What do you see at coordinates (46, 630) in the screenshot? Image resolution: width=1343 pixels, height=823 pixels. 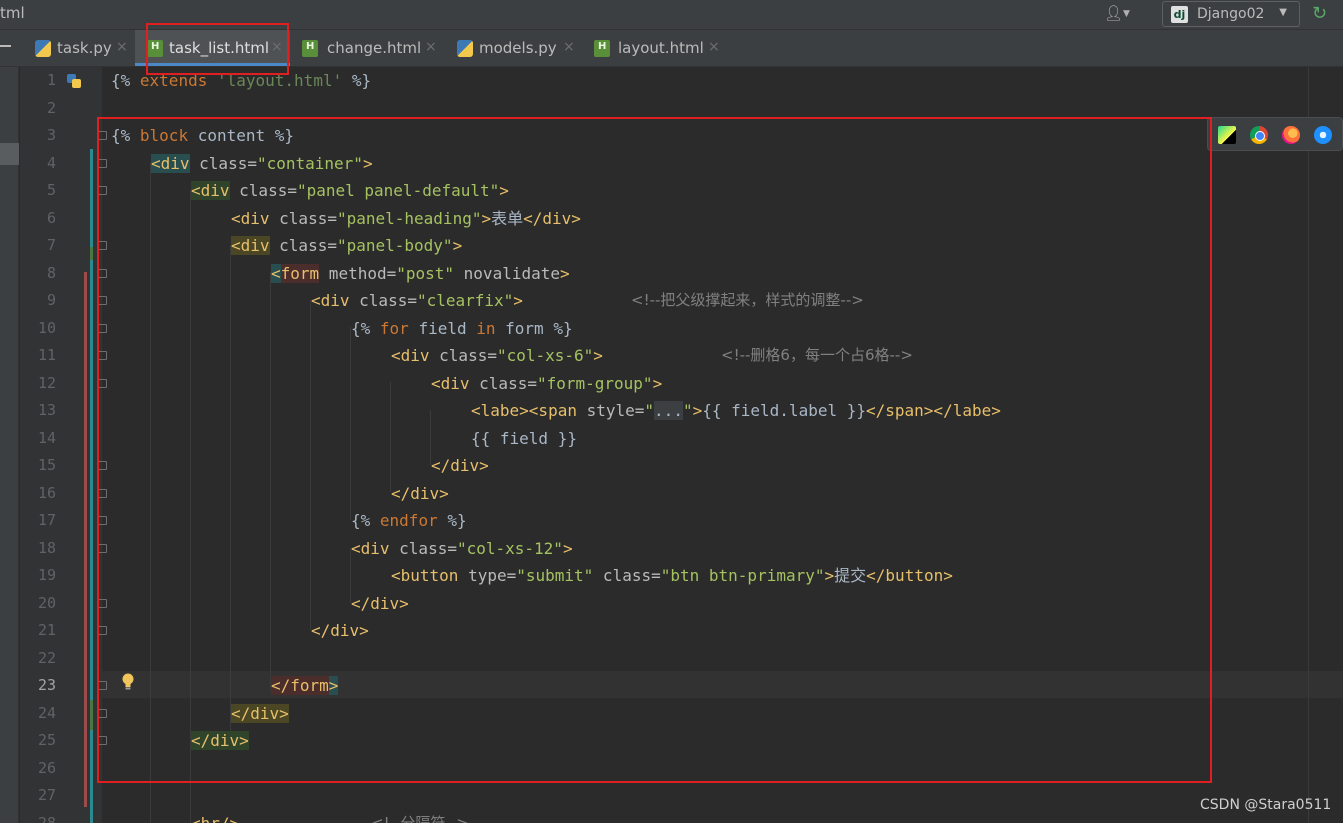 I see `line-number: 21` at bounding box center [46, 630].